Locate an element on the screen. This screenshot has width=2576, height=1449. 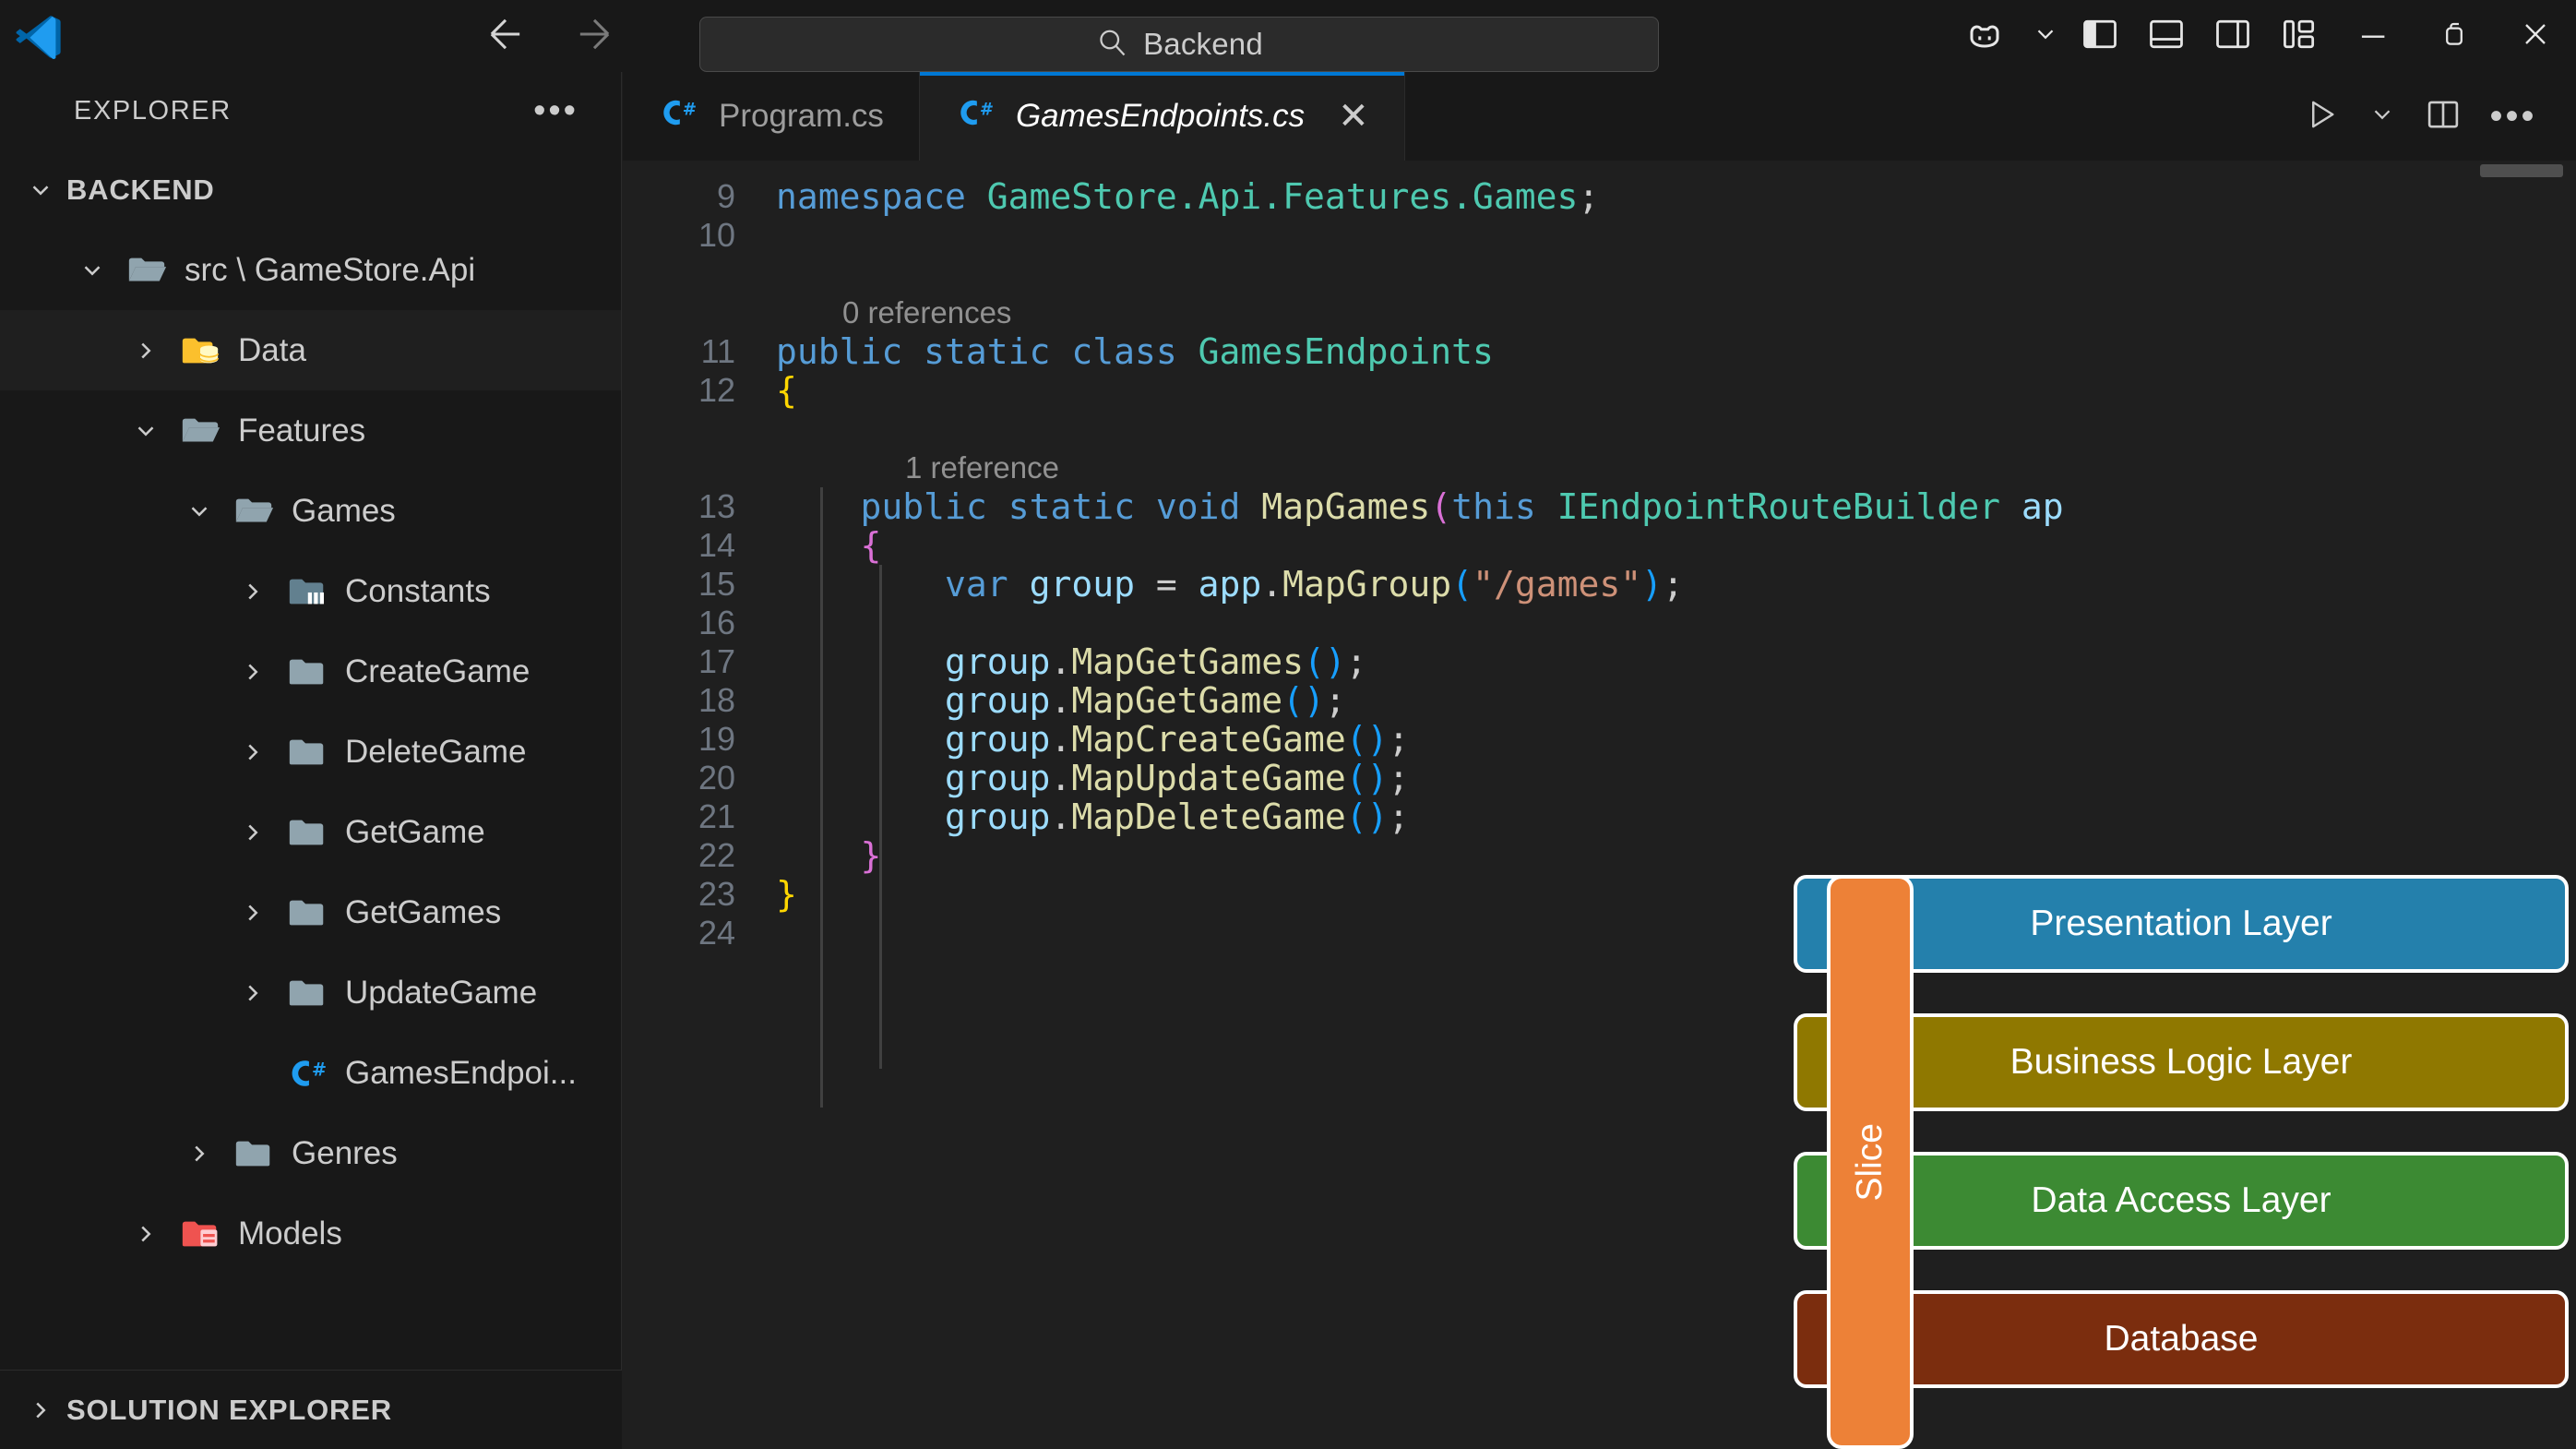
tree-item-getgames: GetGames is located at coordinates (310, 912).